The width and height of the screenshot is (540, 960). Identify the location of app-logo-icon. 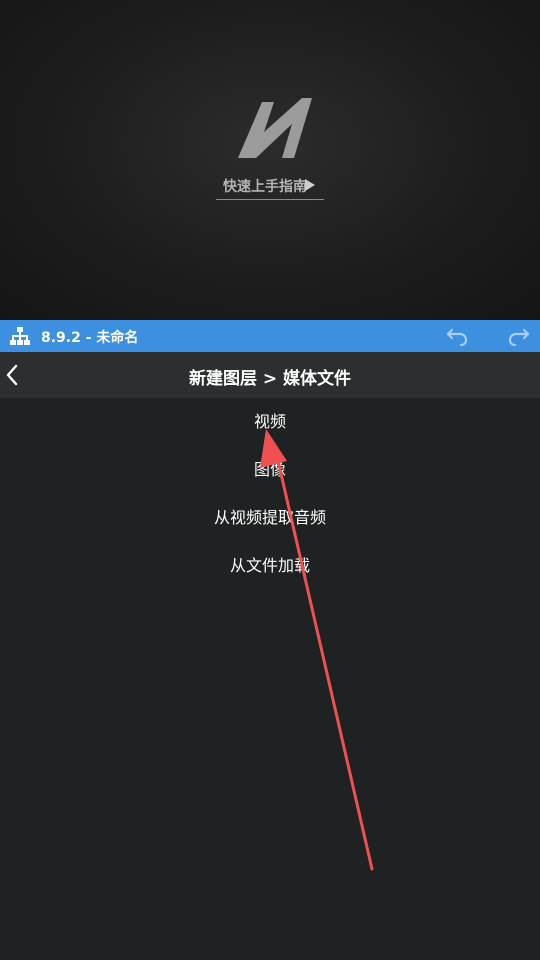
(275, 128).